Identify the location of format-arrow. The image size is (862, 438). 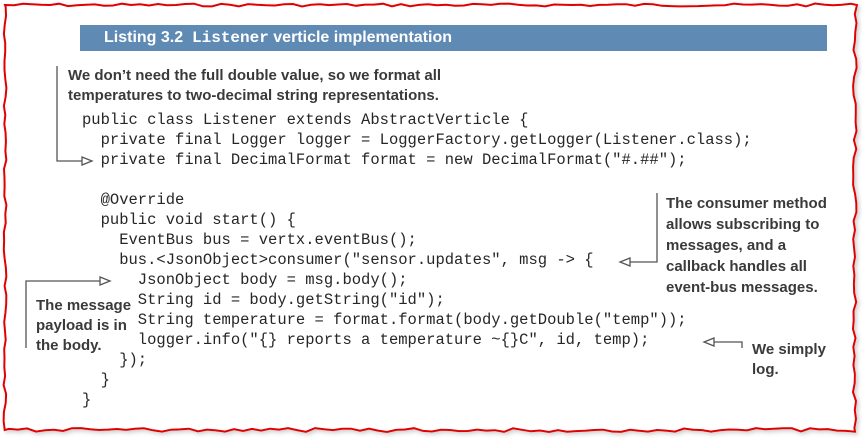
(69, 114).